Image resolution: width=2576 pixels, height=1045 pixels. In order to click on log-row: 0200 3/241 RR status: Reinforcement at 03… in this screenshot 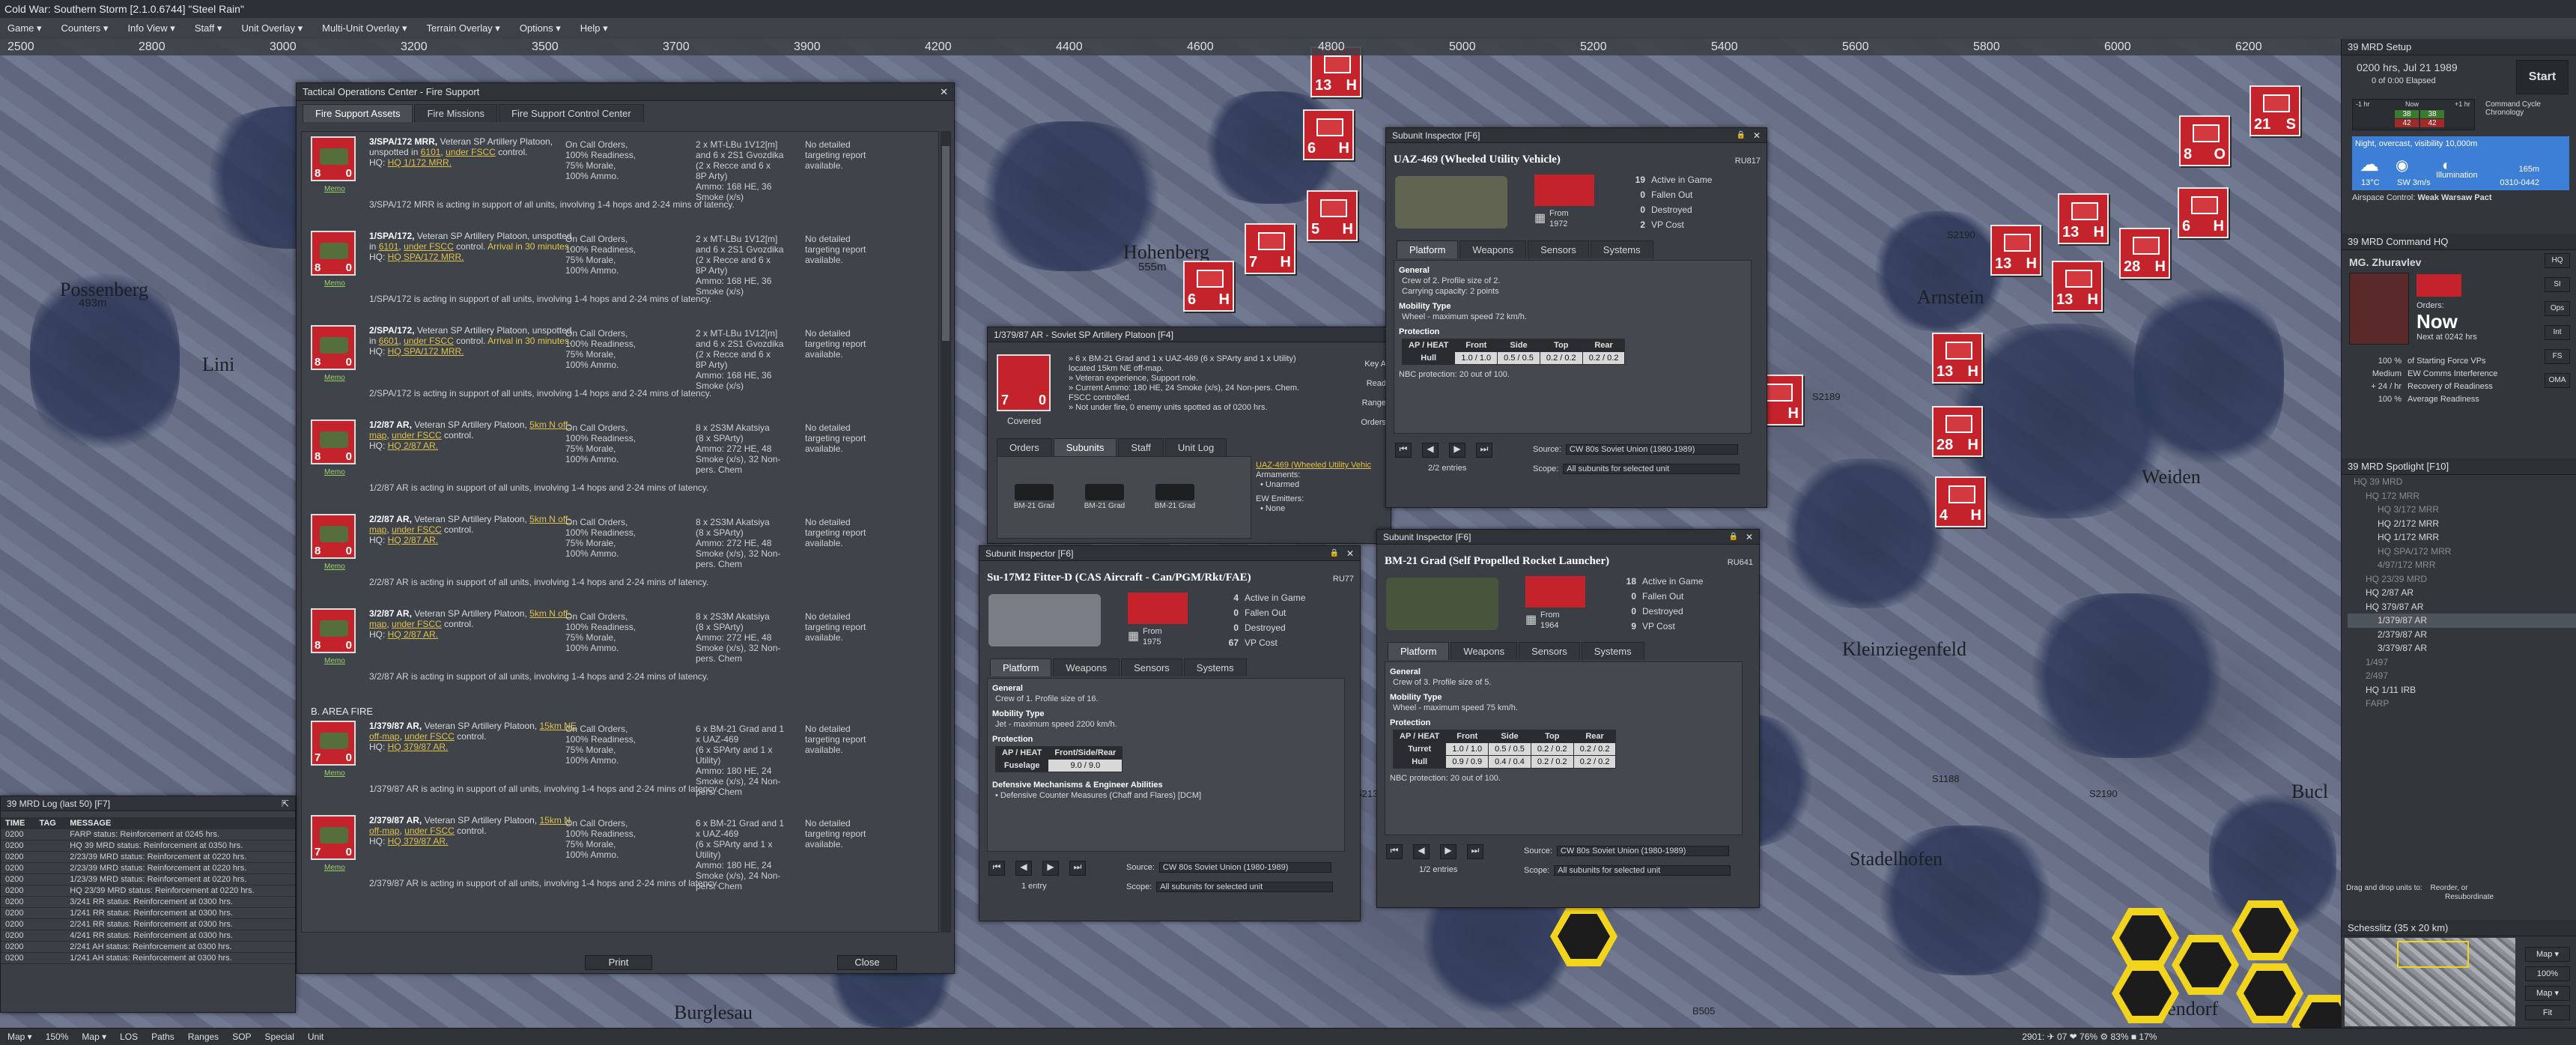, I will do `click(148, 902)`.